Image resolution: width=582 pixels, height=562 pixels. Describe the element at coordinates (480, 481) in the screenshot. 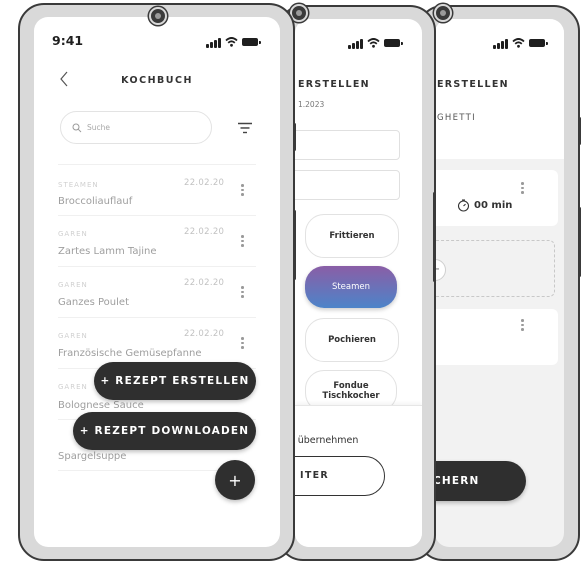

I see `save-button: CHERN` at that location.